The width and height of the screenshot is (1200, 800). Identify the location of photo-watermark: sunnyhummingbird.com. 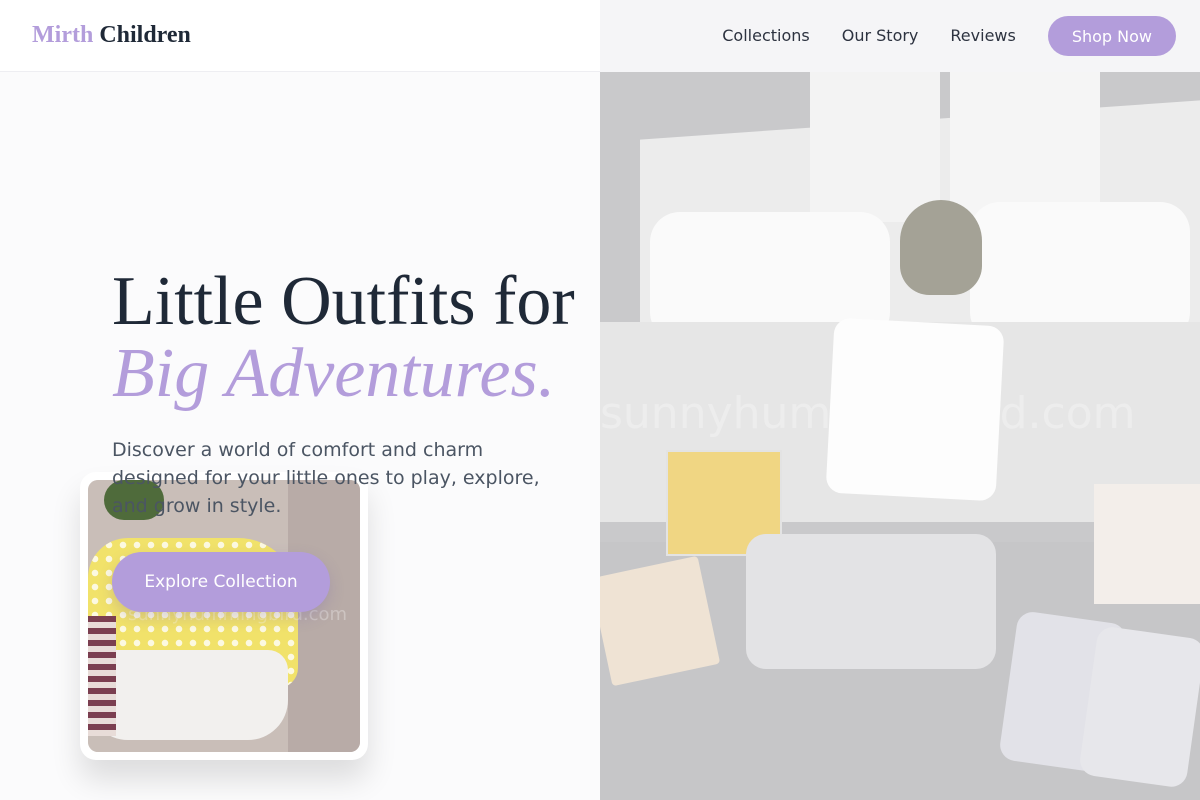
(868, 413).